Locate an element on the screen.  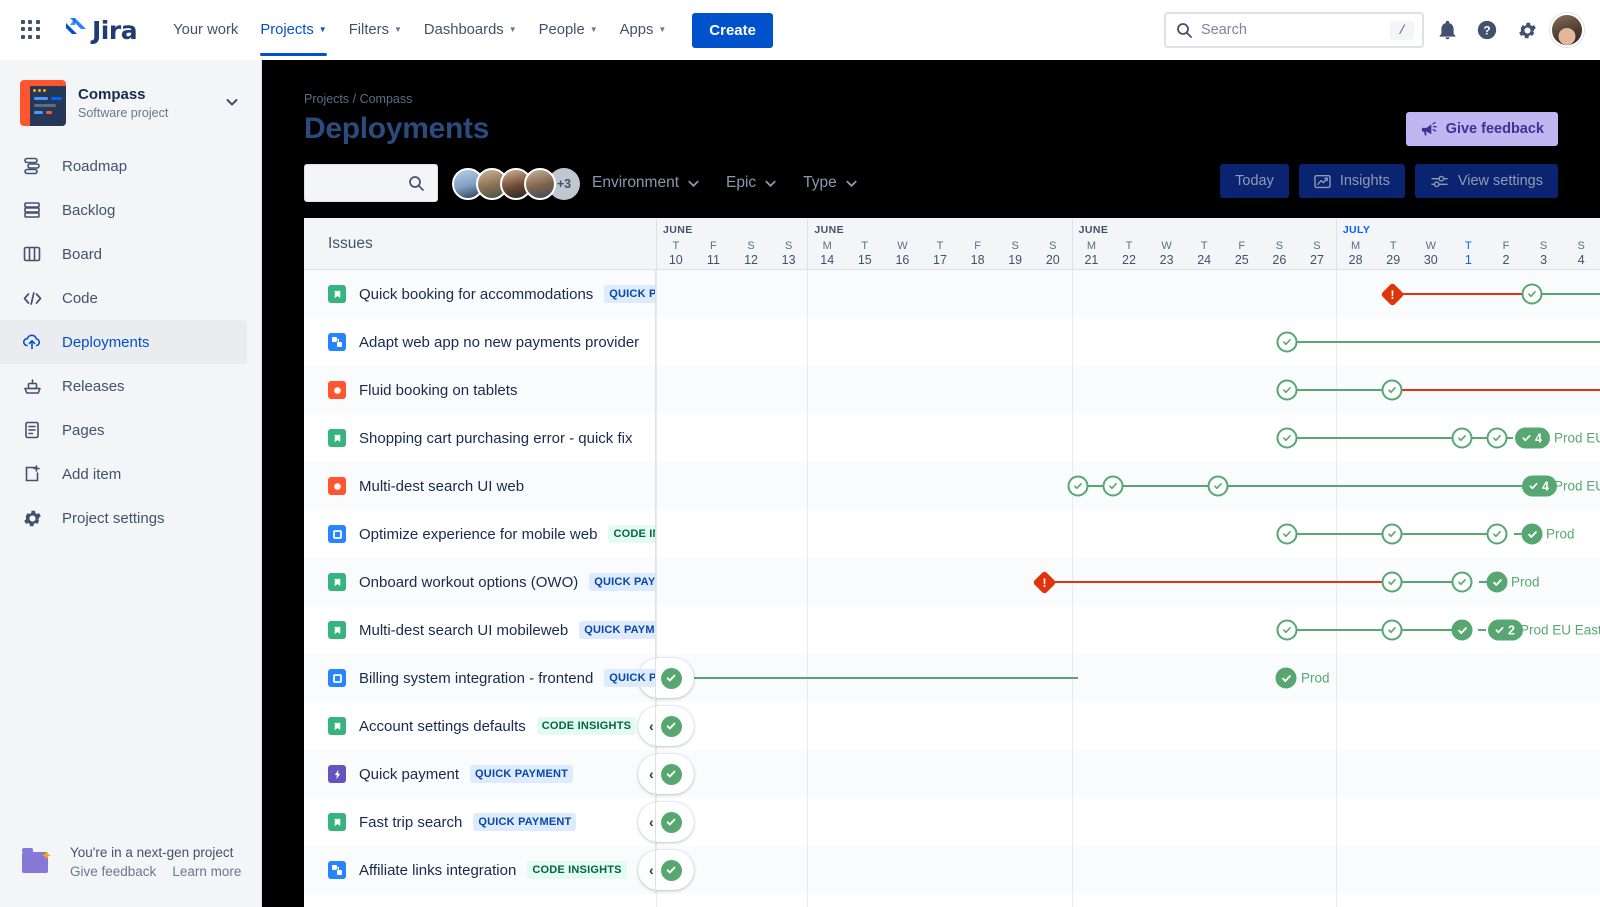
filter-type: Type is located at coordinates (830, 183).